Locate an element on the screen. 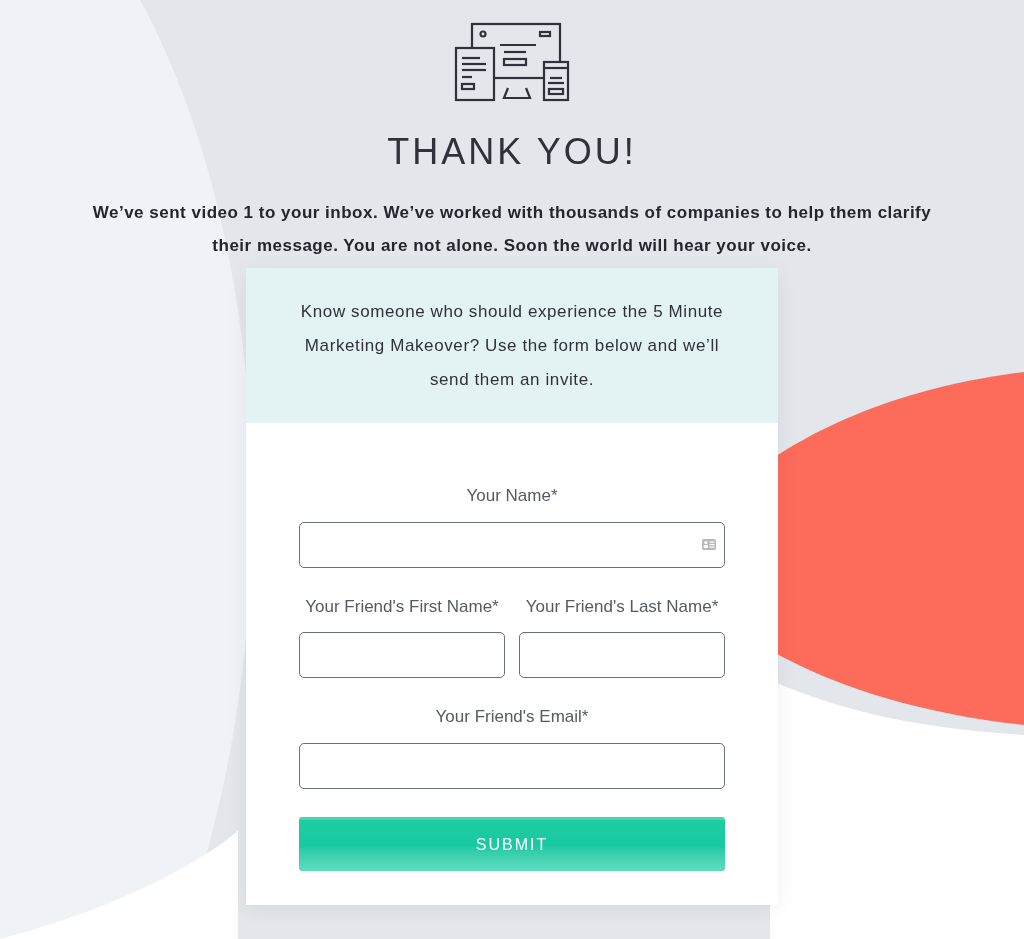 This screenshot has width=1024, height=939. confirmation-message: We’ve sent video 1 to your inbox. We’ve worked with thousands of companies to help them clarify their message. You are not alone. Soon the world will hear your voice. is located at coordinates (512, 229).